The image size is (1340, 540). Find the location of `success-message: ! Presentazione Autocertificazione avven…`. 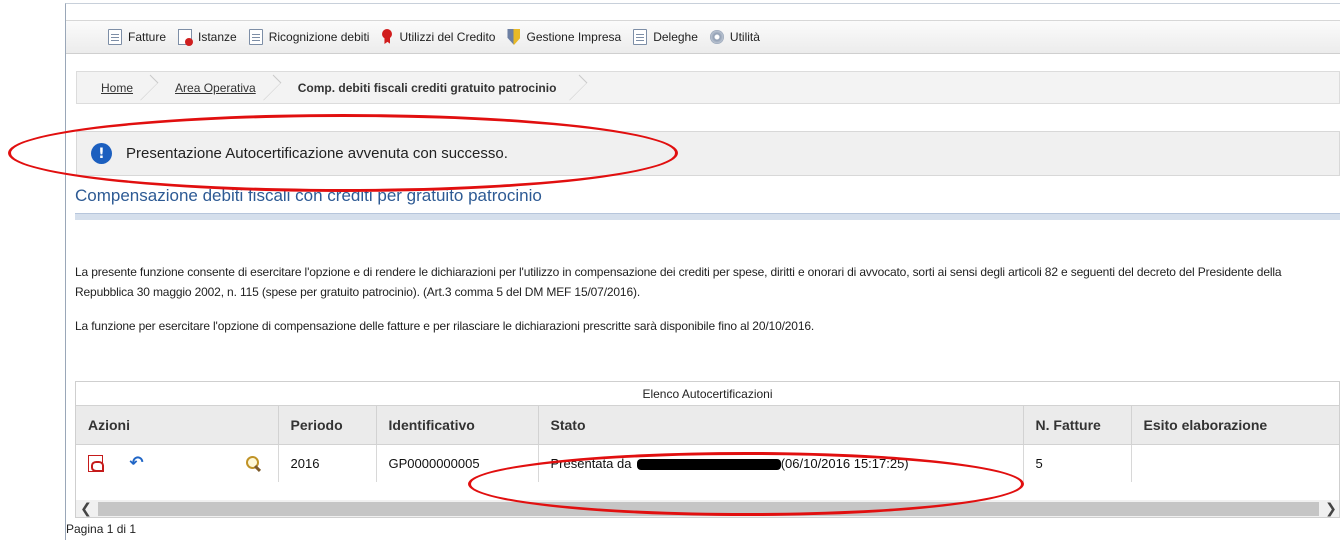

success-message: ! Presentazione Autocertificazione avven… is located at coordinates (708, 153).